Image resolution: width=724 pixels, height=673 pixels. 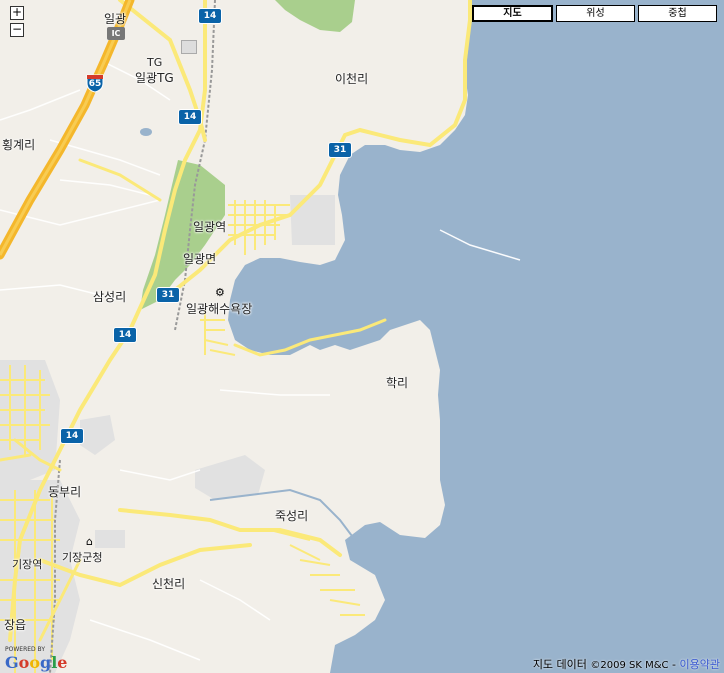 What do you see at coordinates (220, 292) in the screenshot?
I see `beach-icon: ⚙` at bounding box center [220, 292].